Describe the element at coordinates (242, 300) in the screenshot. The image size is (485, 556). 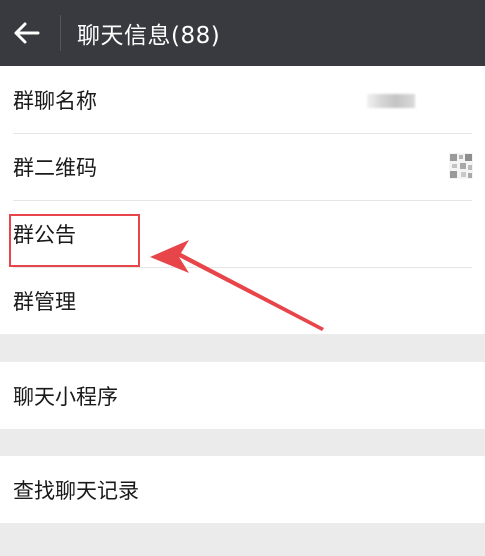
I see `group-management-row: 群管理` at that location.